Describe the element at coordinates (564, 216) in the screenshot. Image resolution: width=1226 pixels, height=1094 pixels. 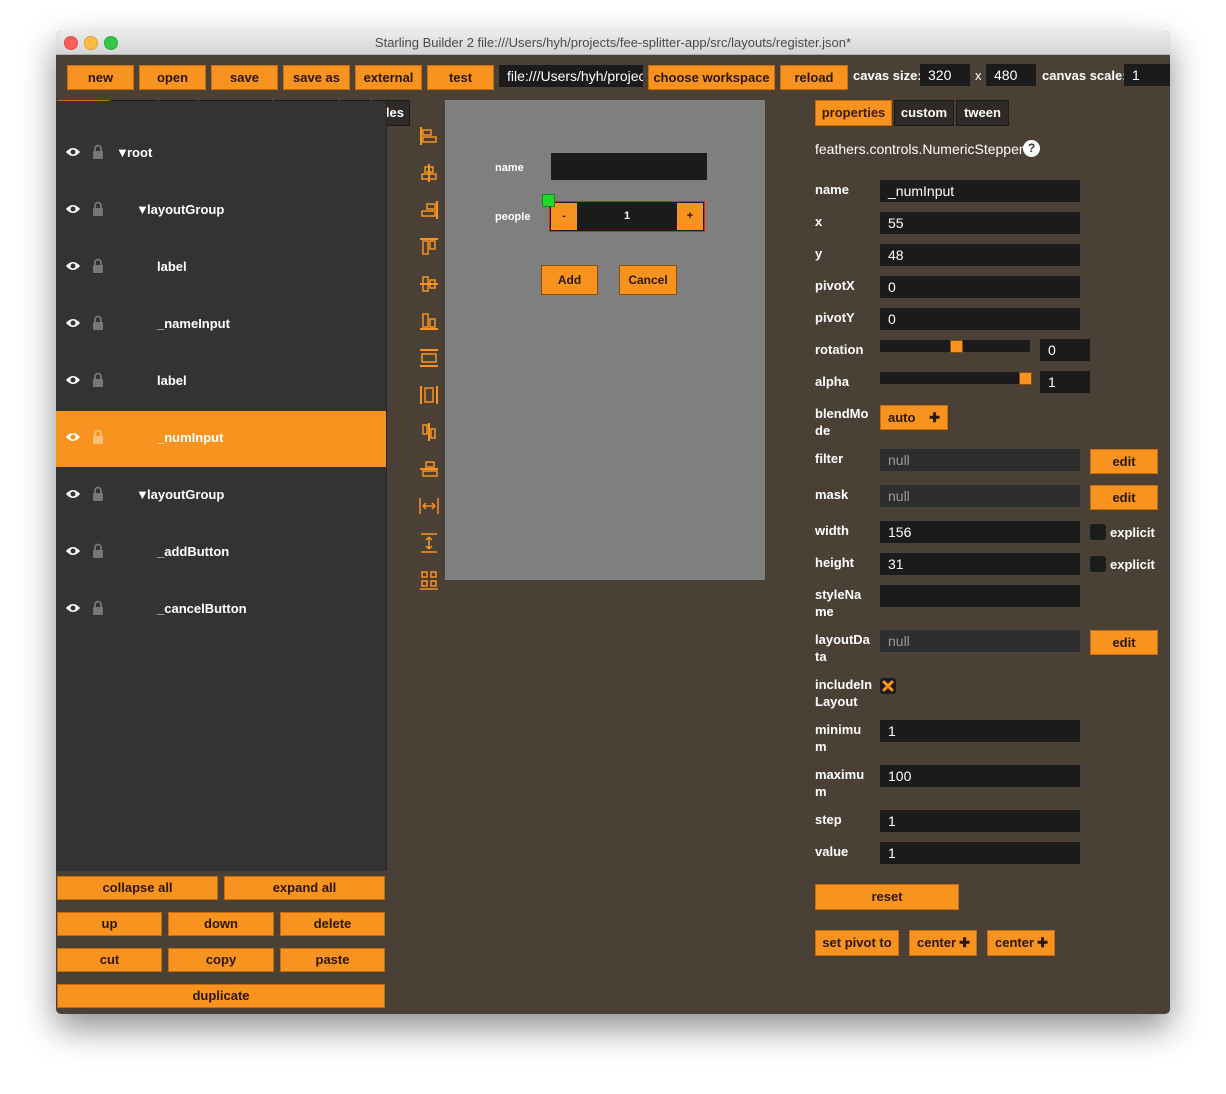
I see `stepper-decrement-button: -` at that location.